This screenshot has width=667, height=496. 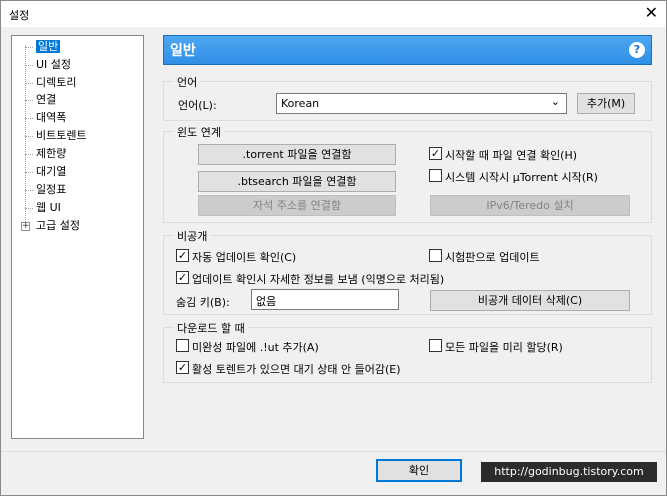 I want to click on group-title: 다운로드 할 때, so click(x=211, y=328).